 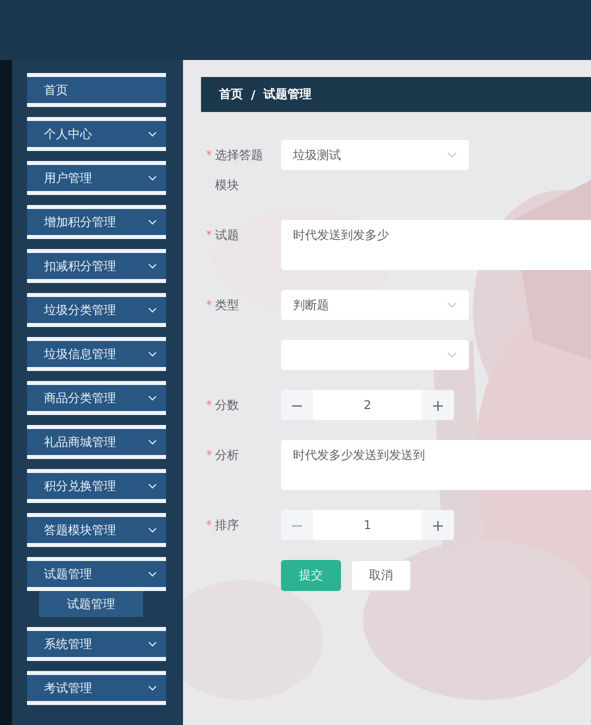 I want to click on menu-item: 个人中心, so click(x=96, y=134).